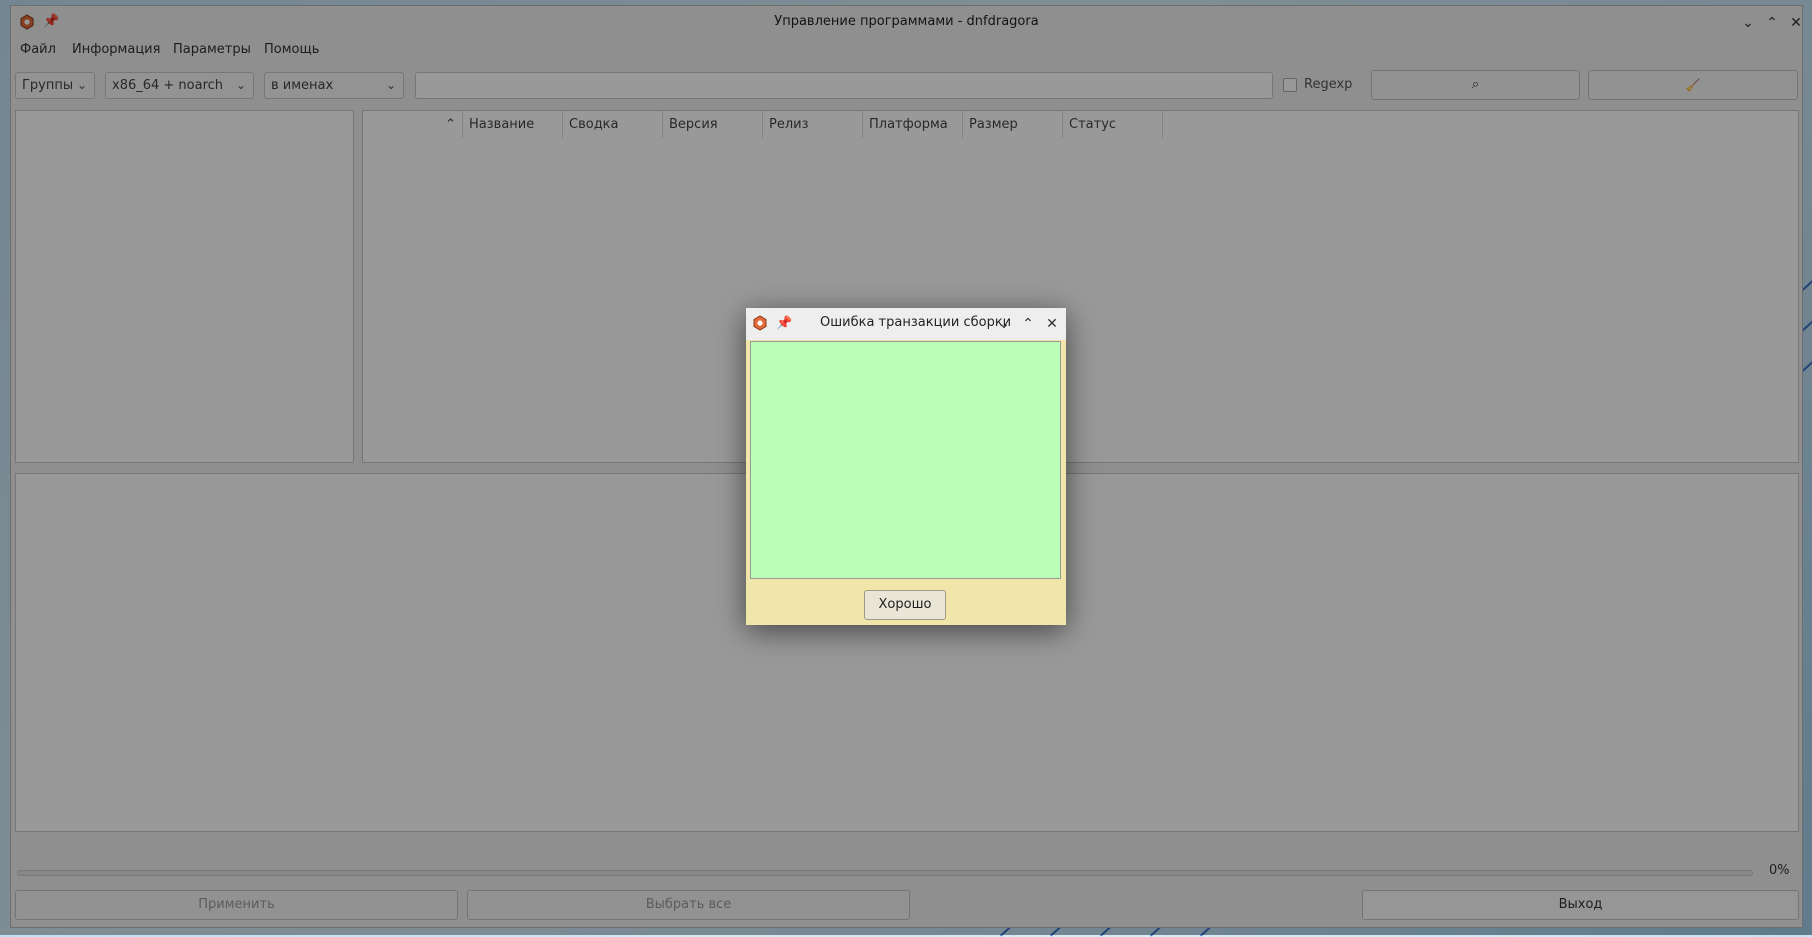  I want to click on app-icon, so click(760, 323).